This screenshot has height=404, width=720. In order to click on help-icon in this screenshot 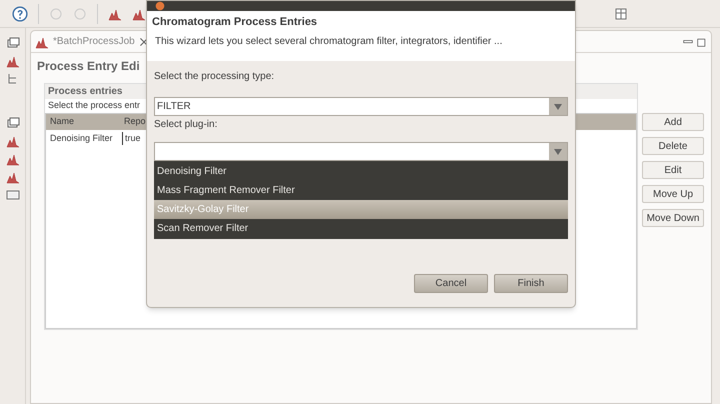, I will do `click(20, 14)`.